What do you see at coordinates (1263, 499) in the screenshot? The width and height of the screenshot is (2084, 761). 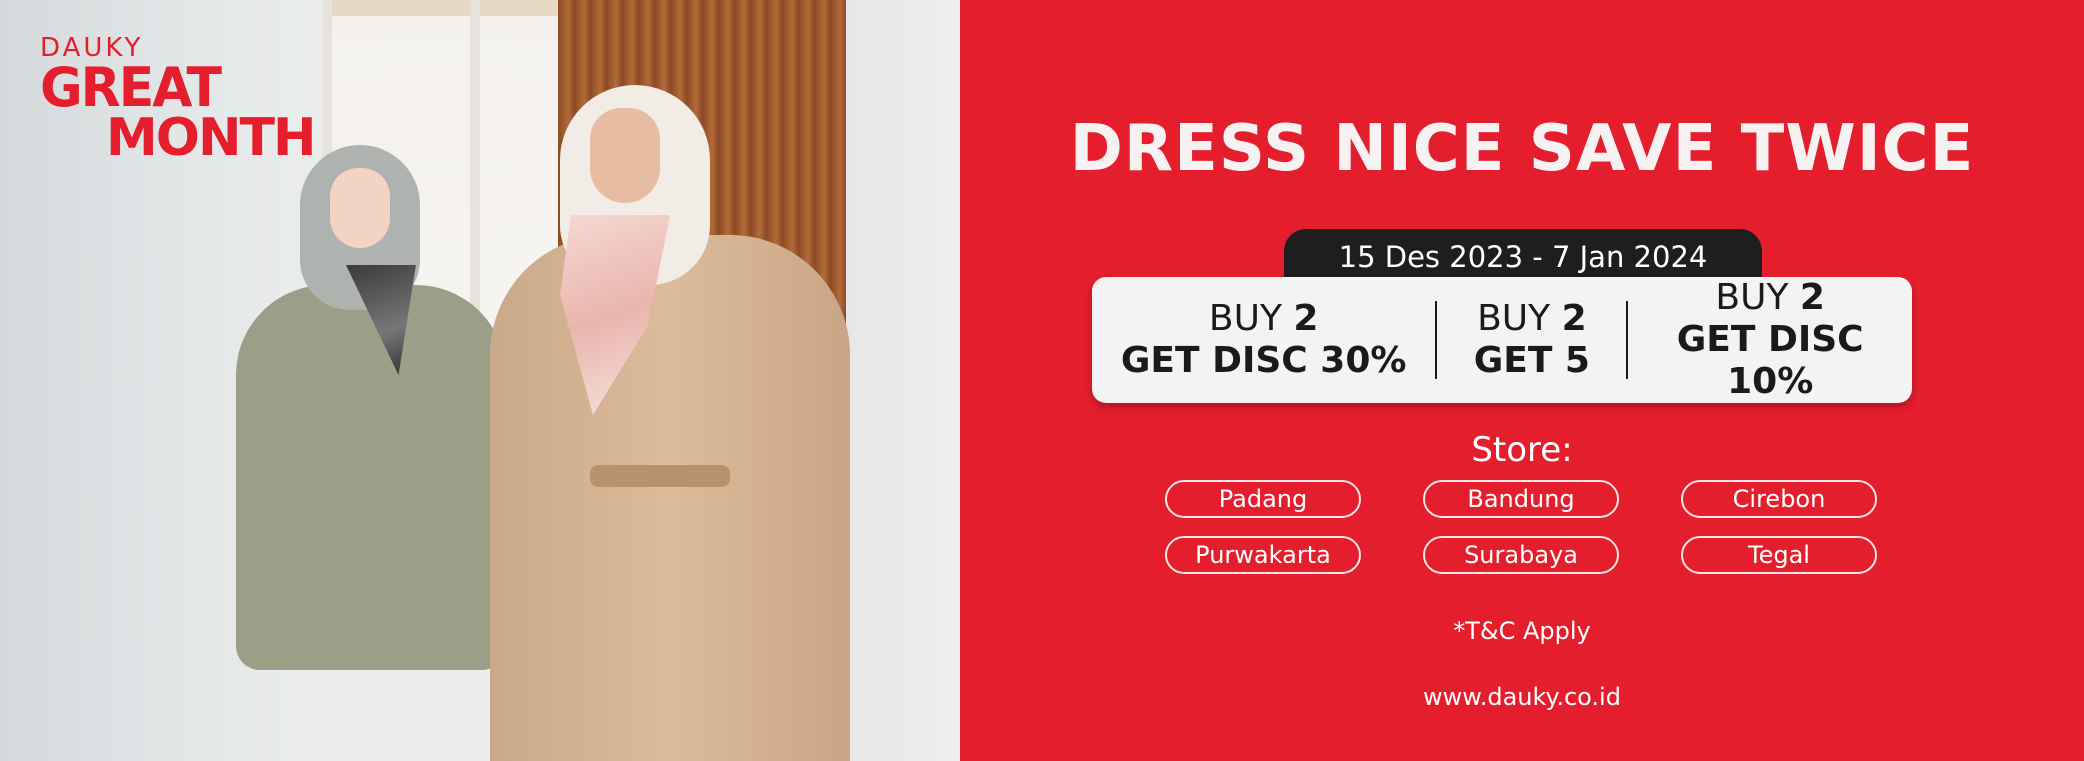 I see `store-pill-padang: Padang` at bounding box center [1263, 499].